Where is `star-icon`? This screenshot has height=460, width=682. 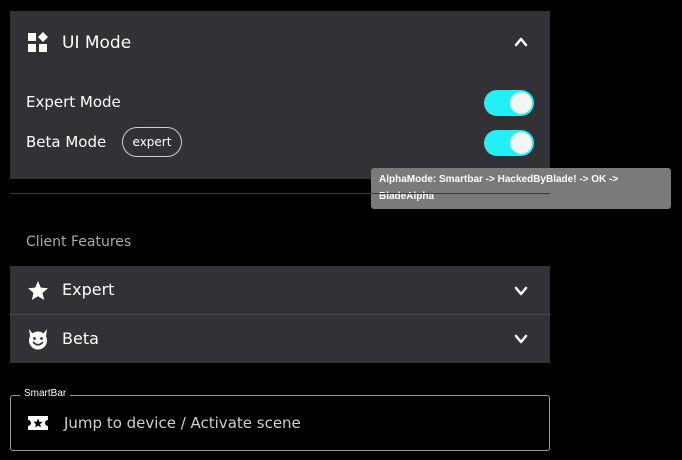 star-icon is located at coordinates (38, 290).